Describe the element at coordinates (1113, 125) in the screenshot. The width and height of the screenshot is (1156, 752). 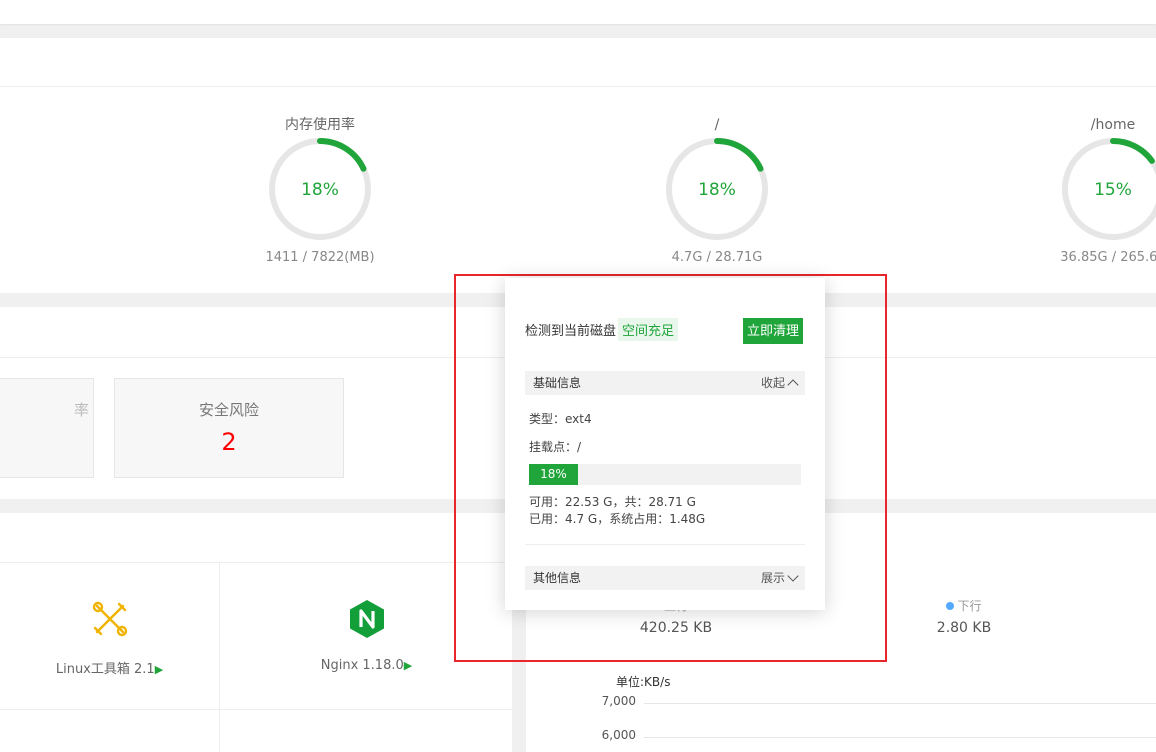
I see `gauge-label: /home` at that location.